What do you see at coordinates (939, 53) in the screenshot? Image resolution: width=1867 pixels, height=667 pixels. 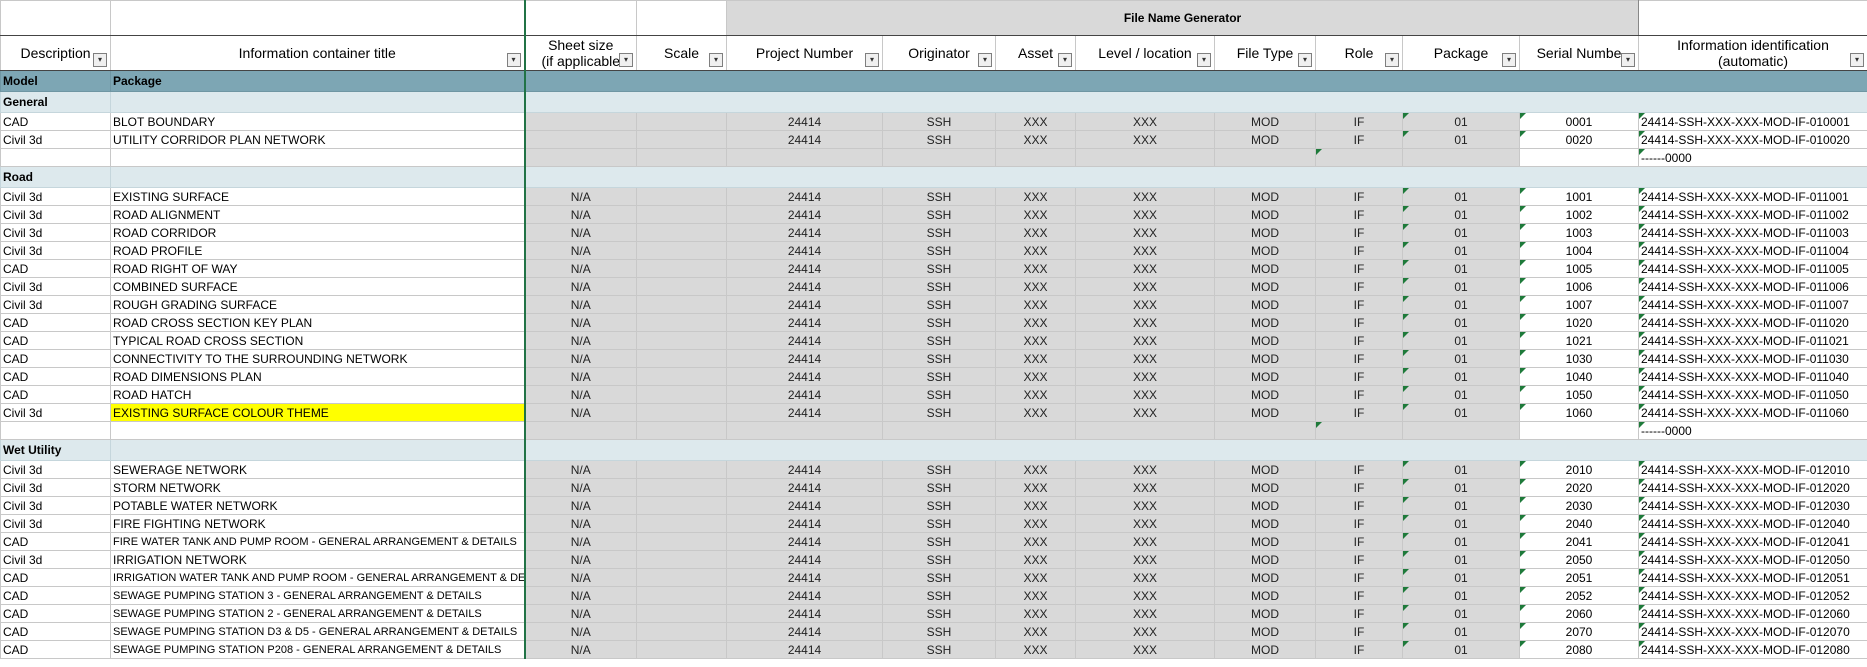 I see `column-header-originator: Originator ▾` at bounding box center [939, 53].